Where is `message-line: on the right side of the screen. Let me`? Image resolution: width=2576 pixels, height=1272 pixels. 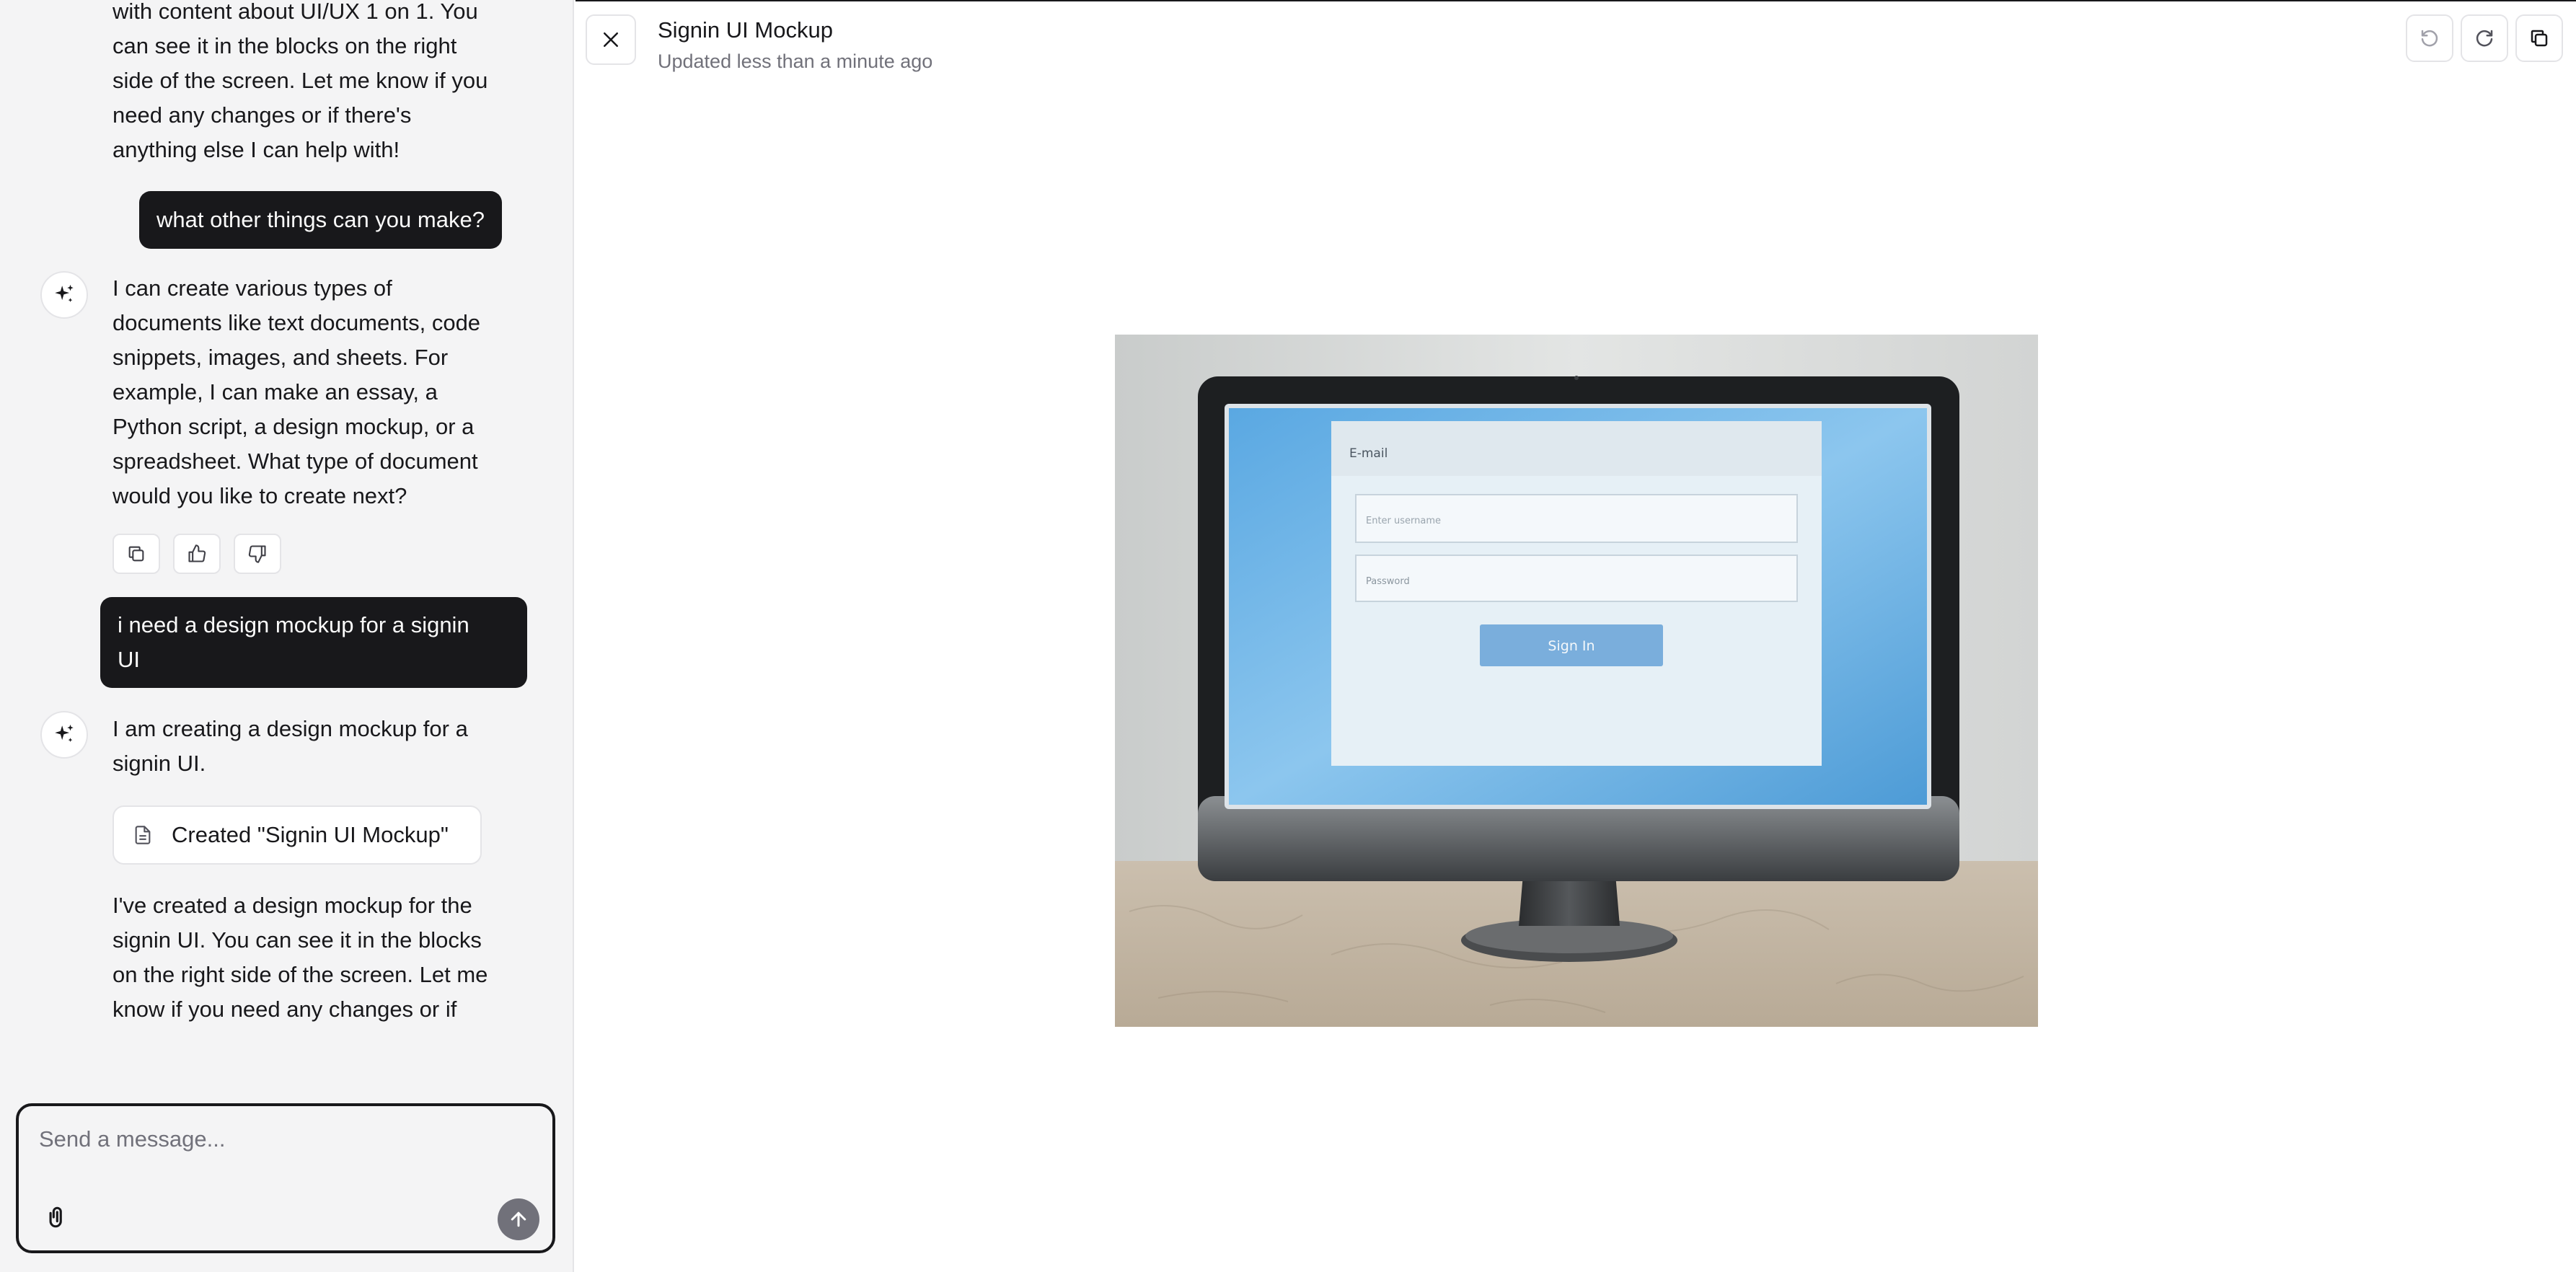
message-line: on the right side of the screen. Let me is located at coordinates (300, 974).